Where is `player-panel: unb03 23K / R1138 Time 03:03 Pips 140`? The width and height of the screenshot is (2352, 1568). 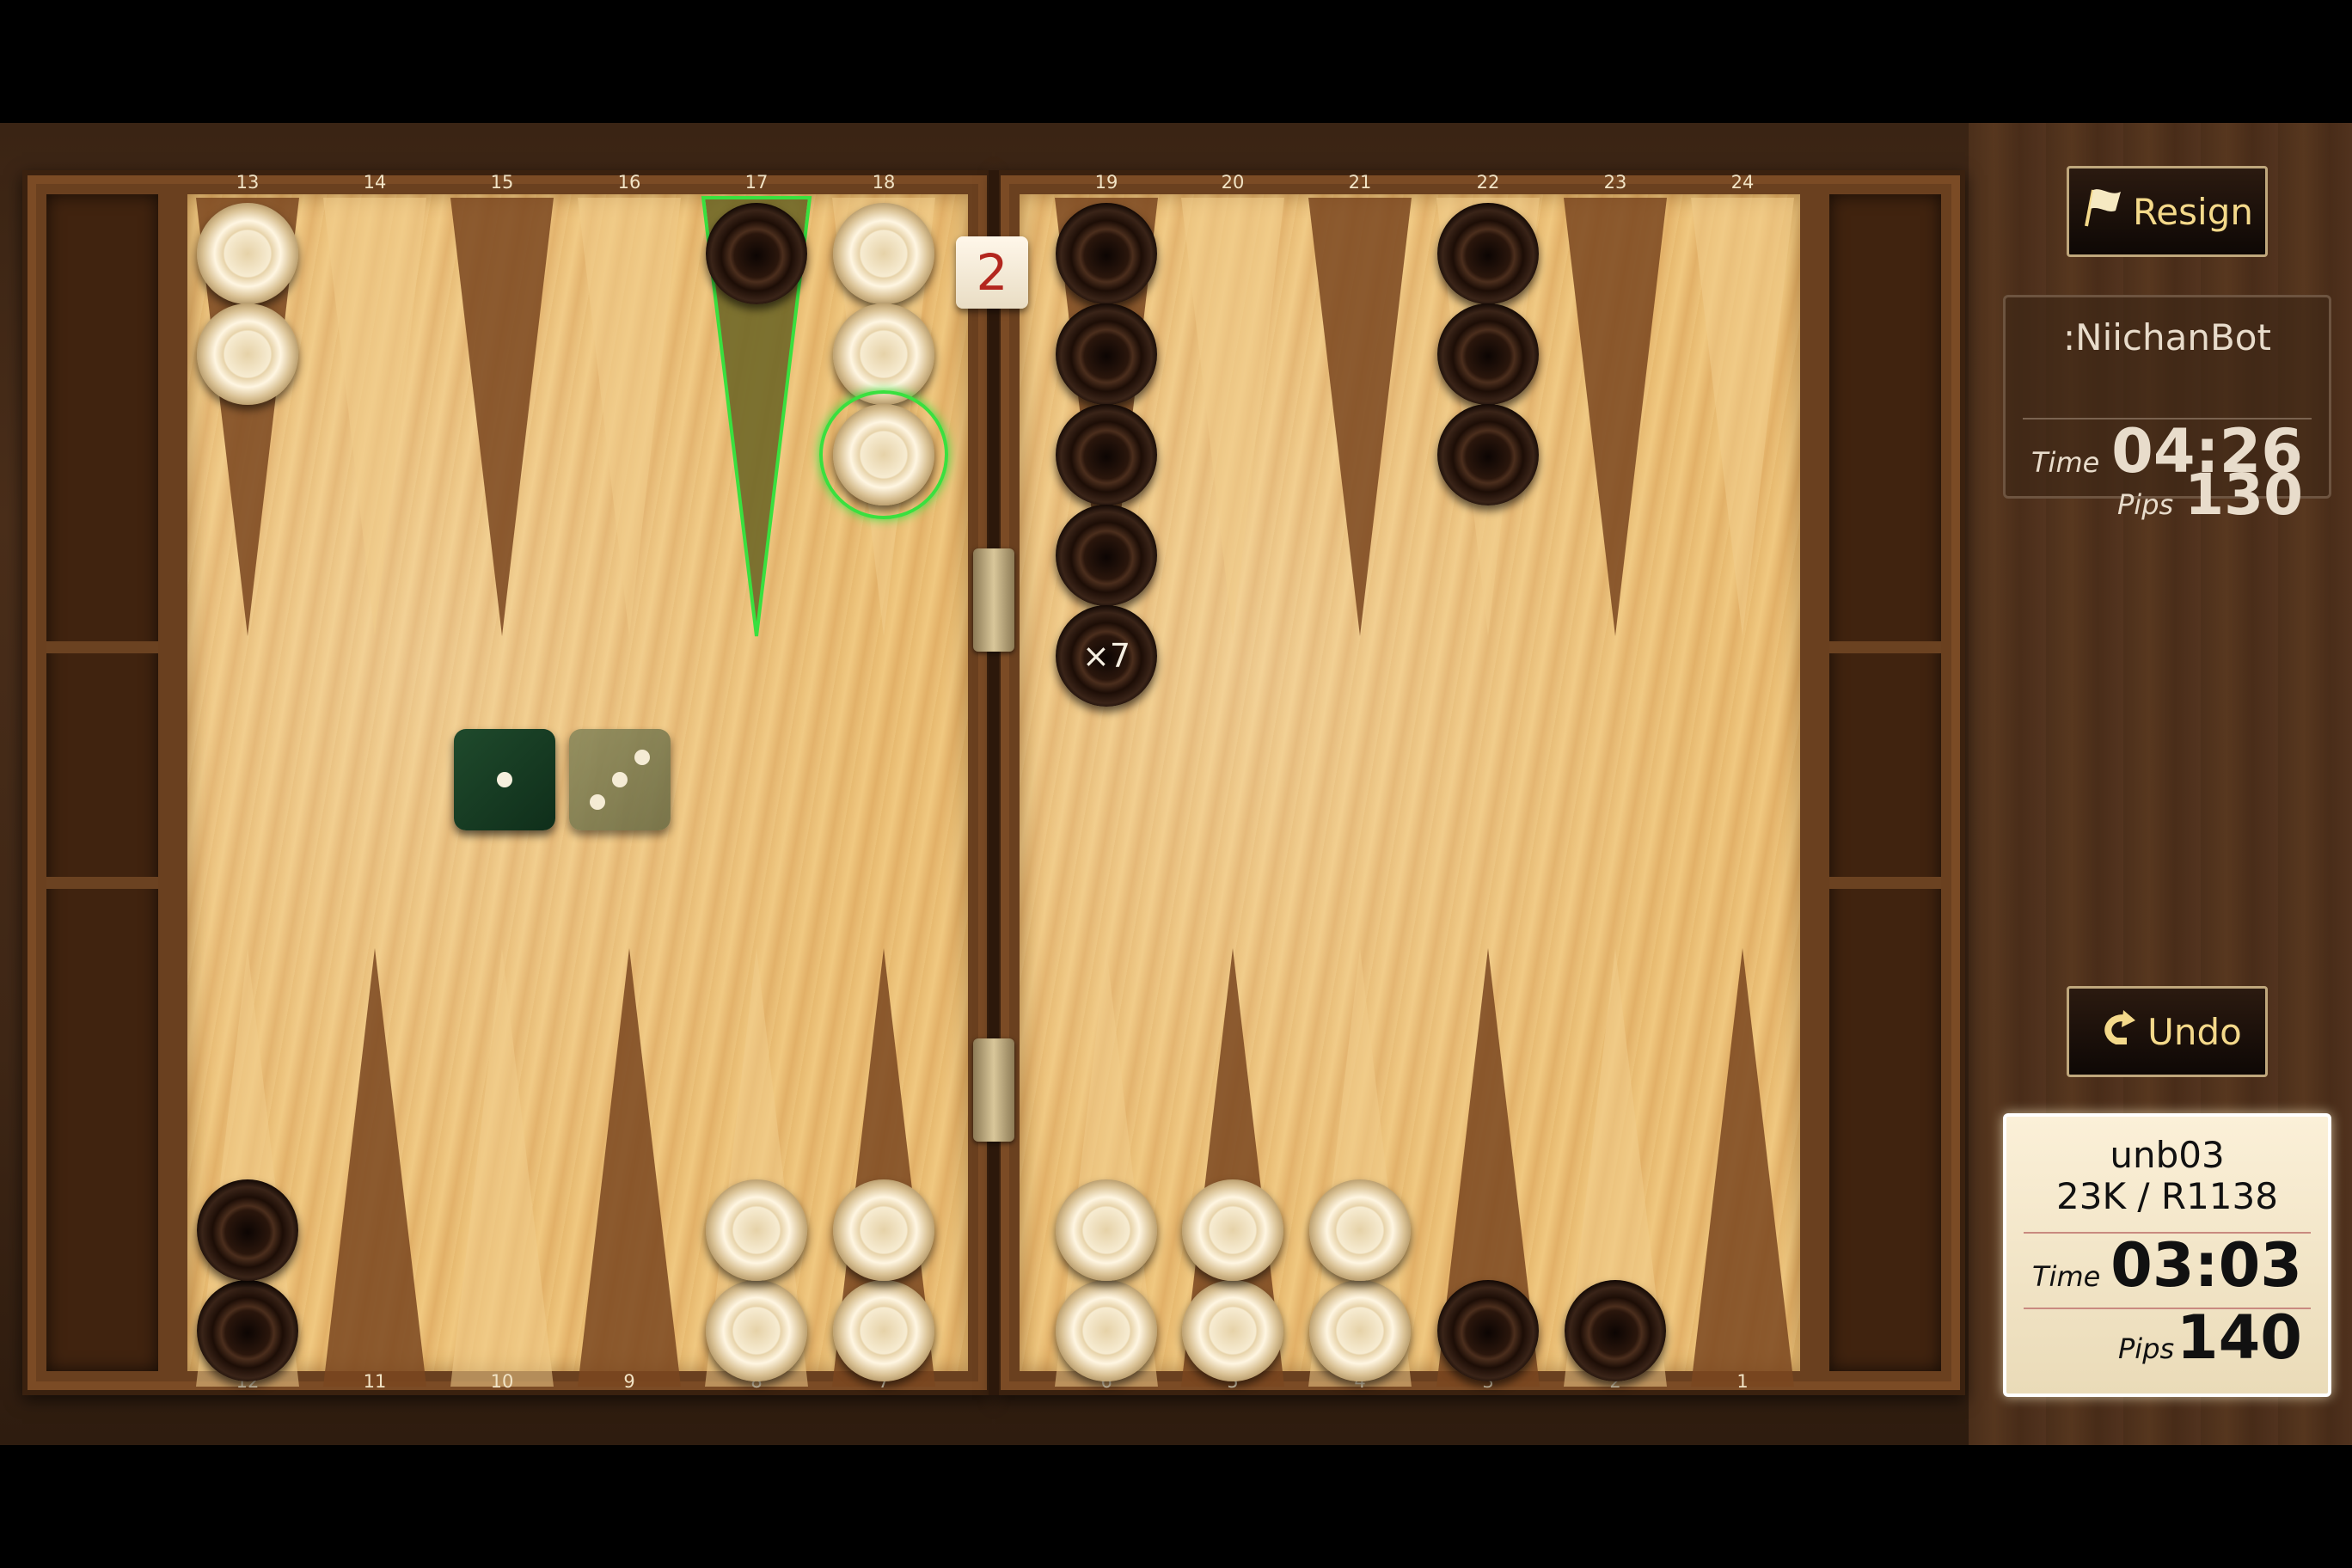 player-panel: unb03 23K / R1138 Time 03:03 Pips 140 is located at coordinates (2167, 1255).